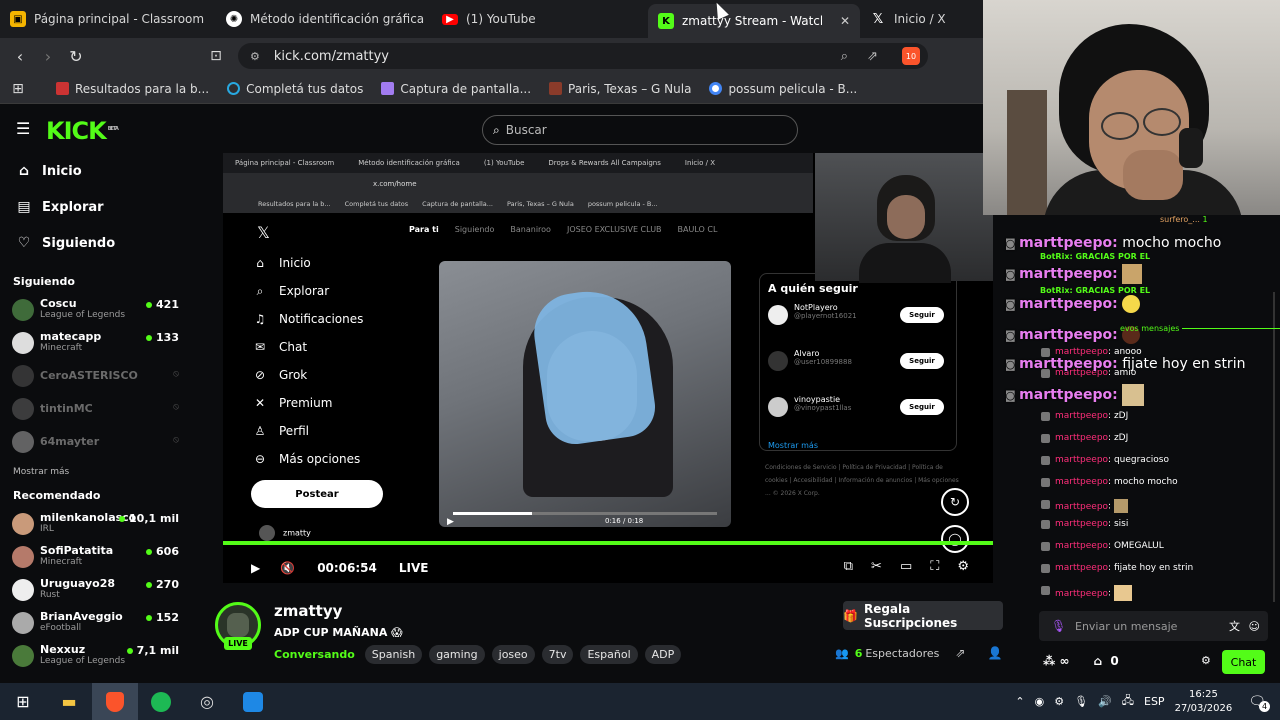  Describe the element at coordinates (96, 623) in the screenshot. I see `channel-brianaveggio: BrianAveggio eFootball 152` at that location.